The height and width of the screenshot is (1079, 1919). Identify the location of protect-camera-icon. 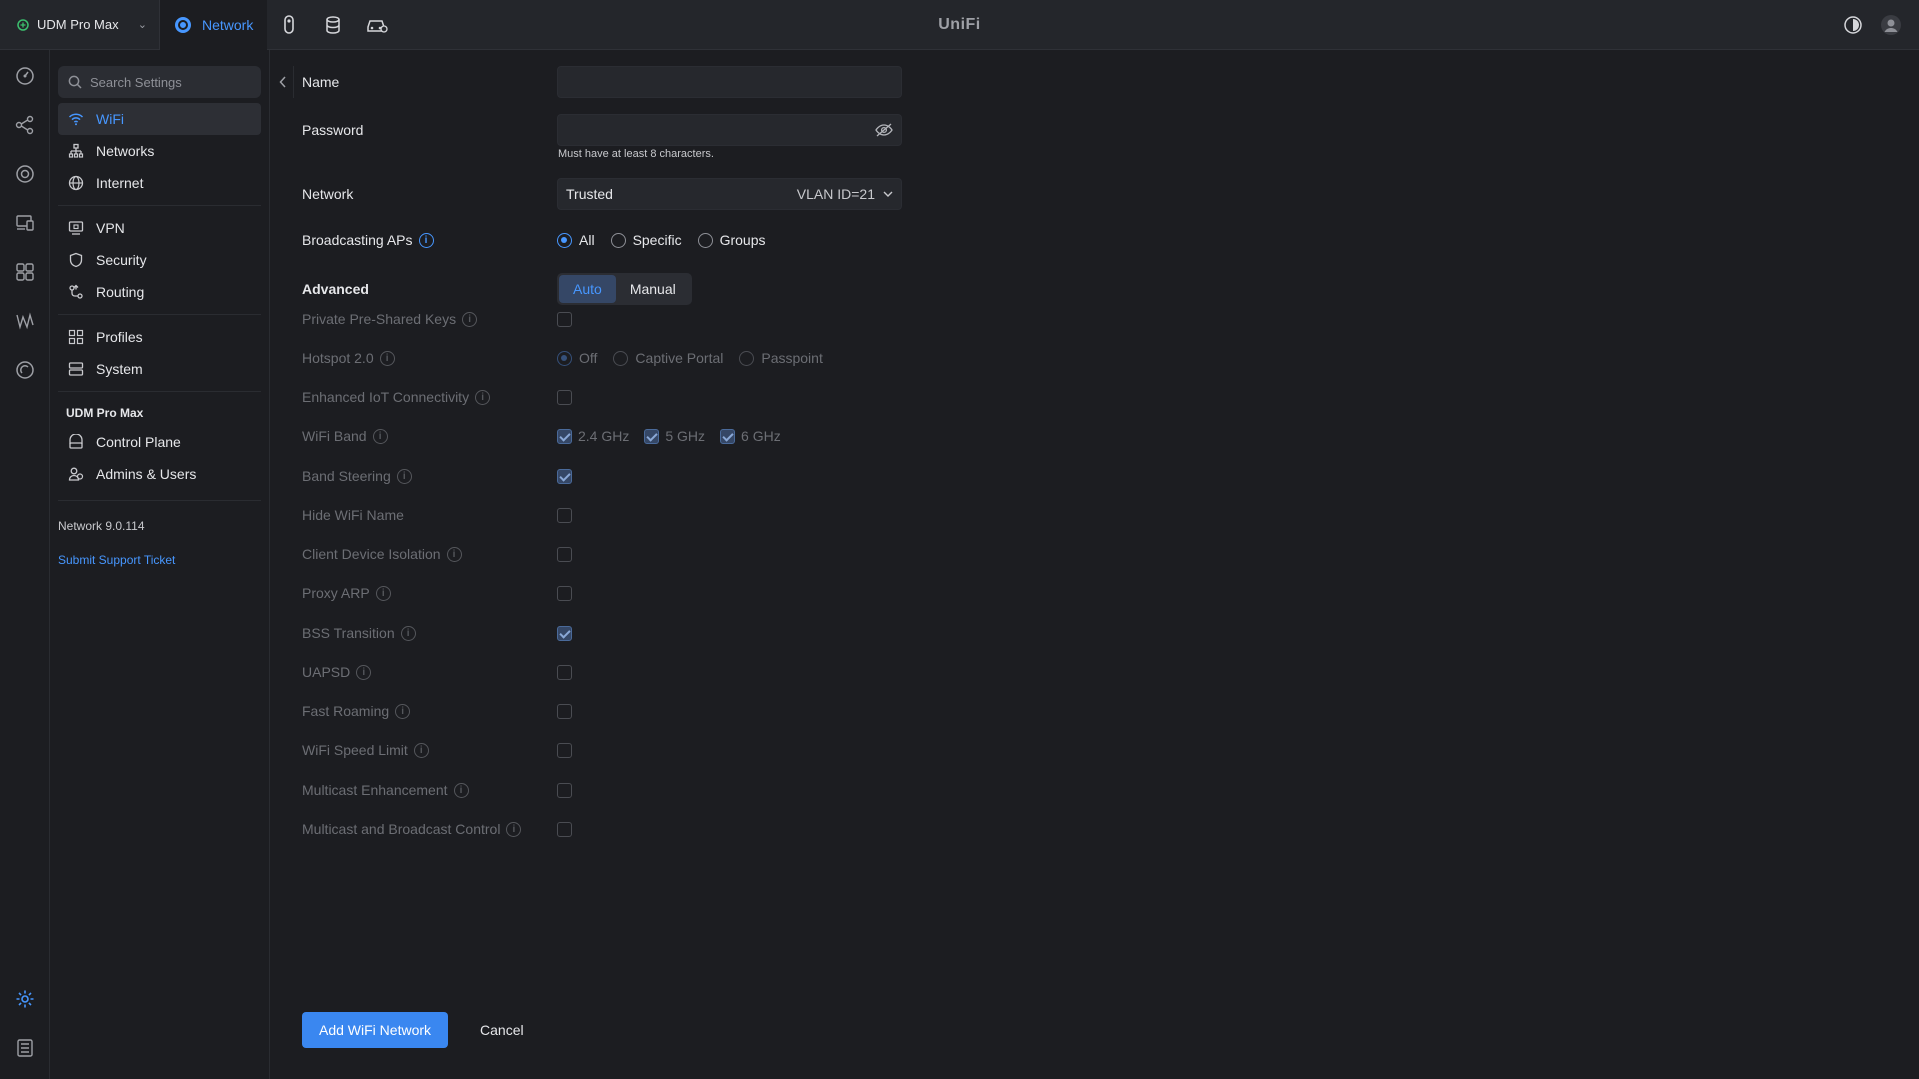
(289, 25).